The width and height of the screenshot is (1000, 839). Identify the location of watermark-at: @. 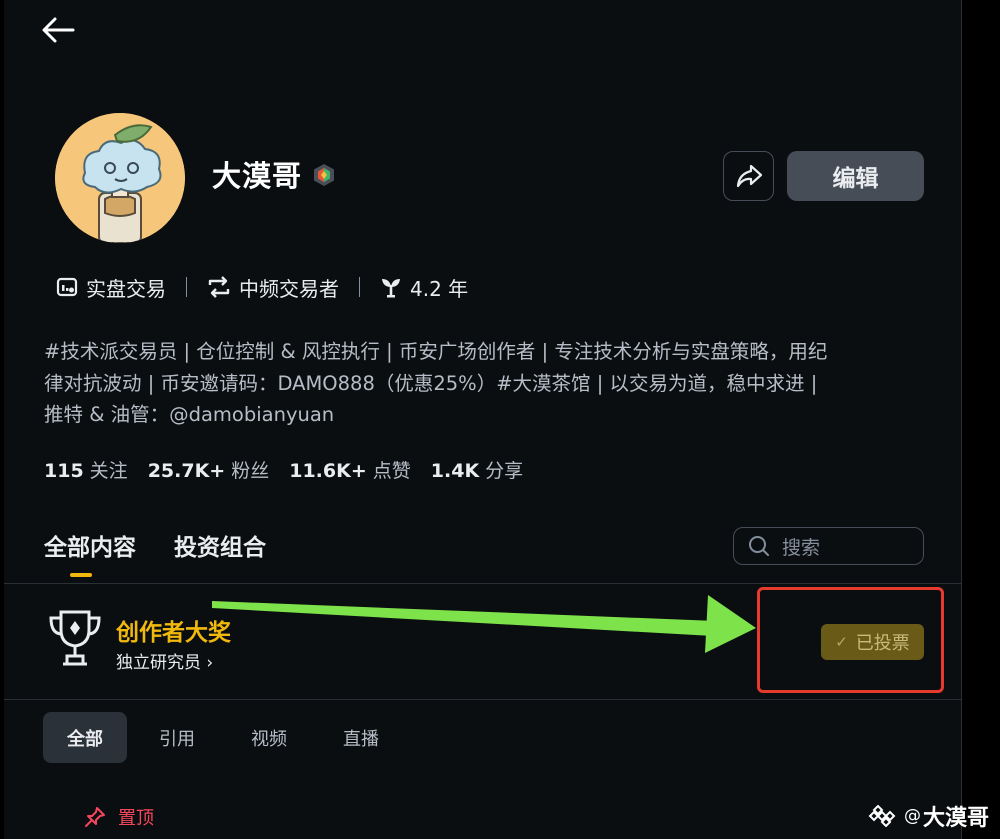
(912, 816).